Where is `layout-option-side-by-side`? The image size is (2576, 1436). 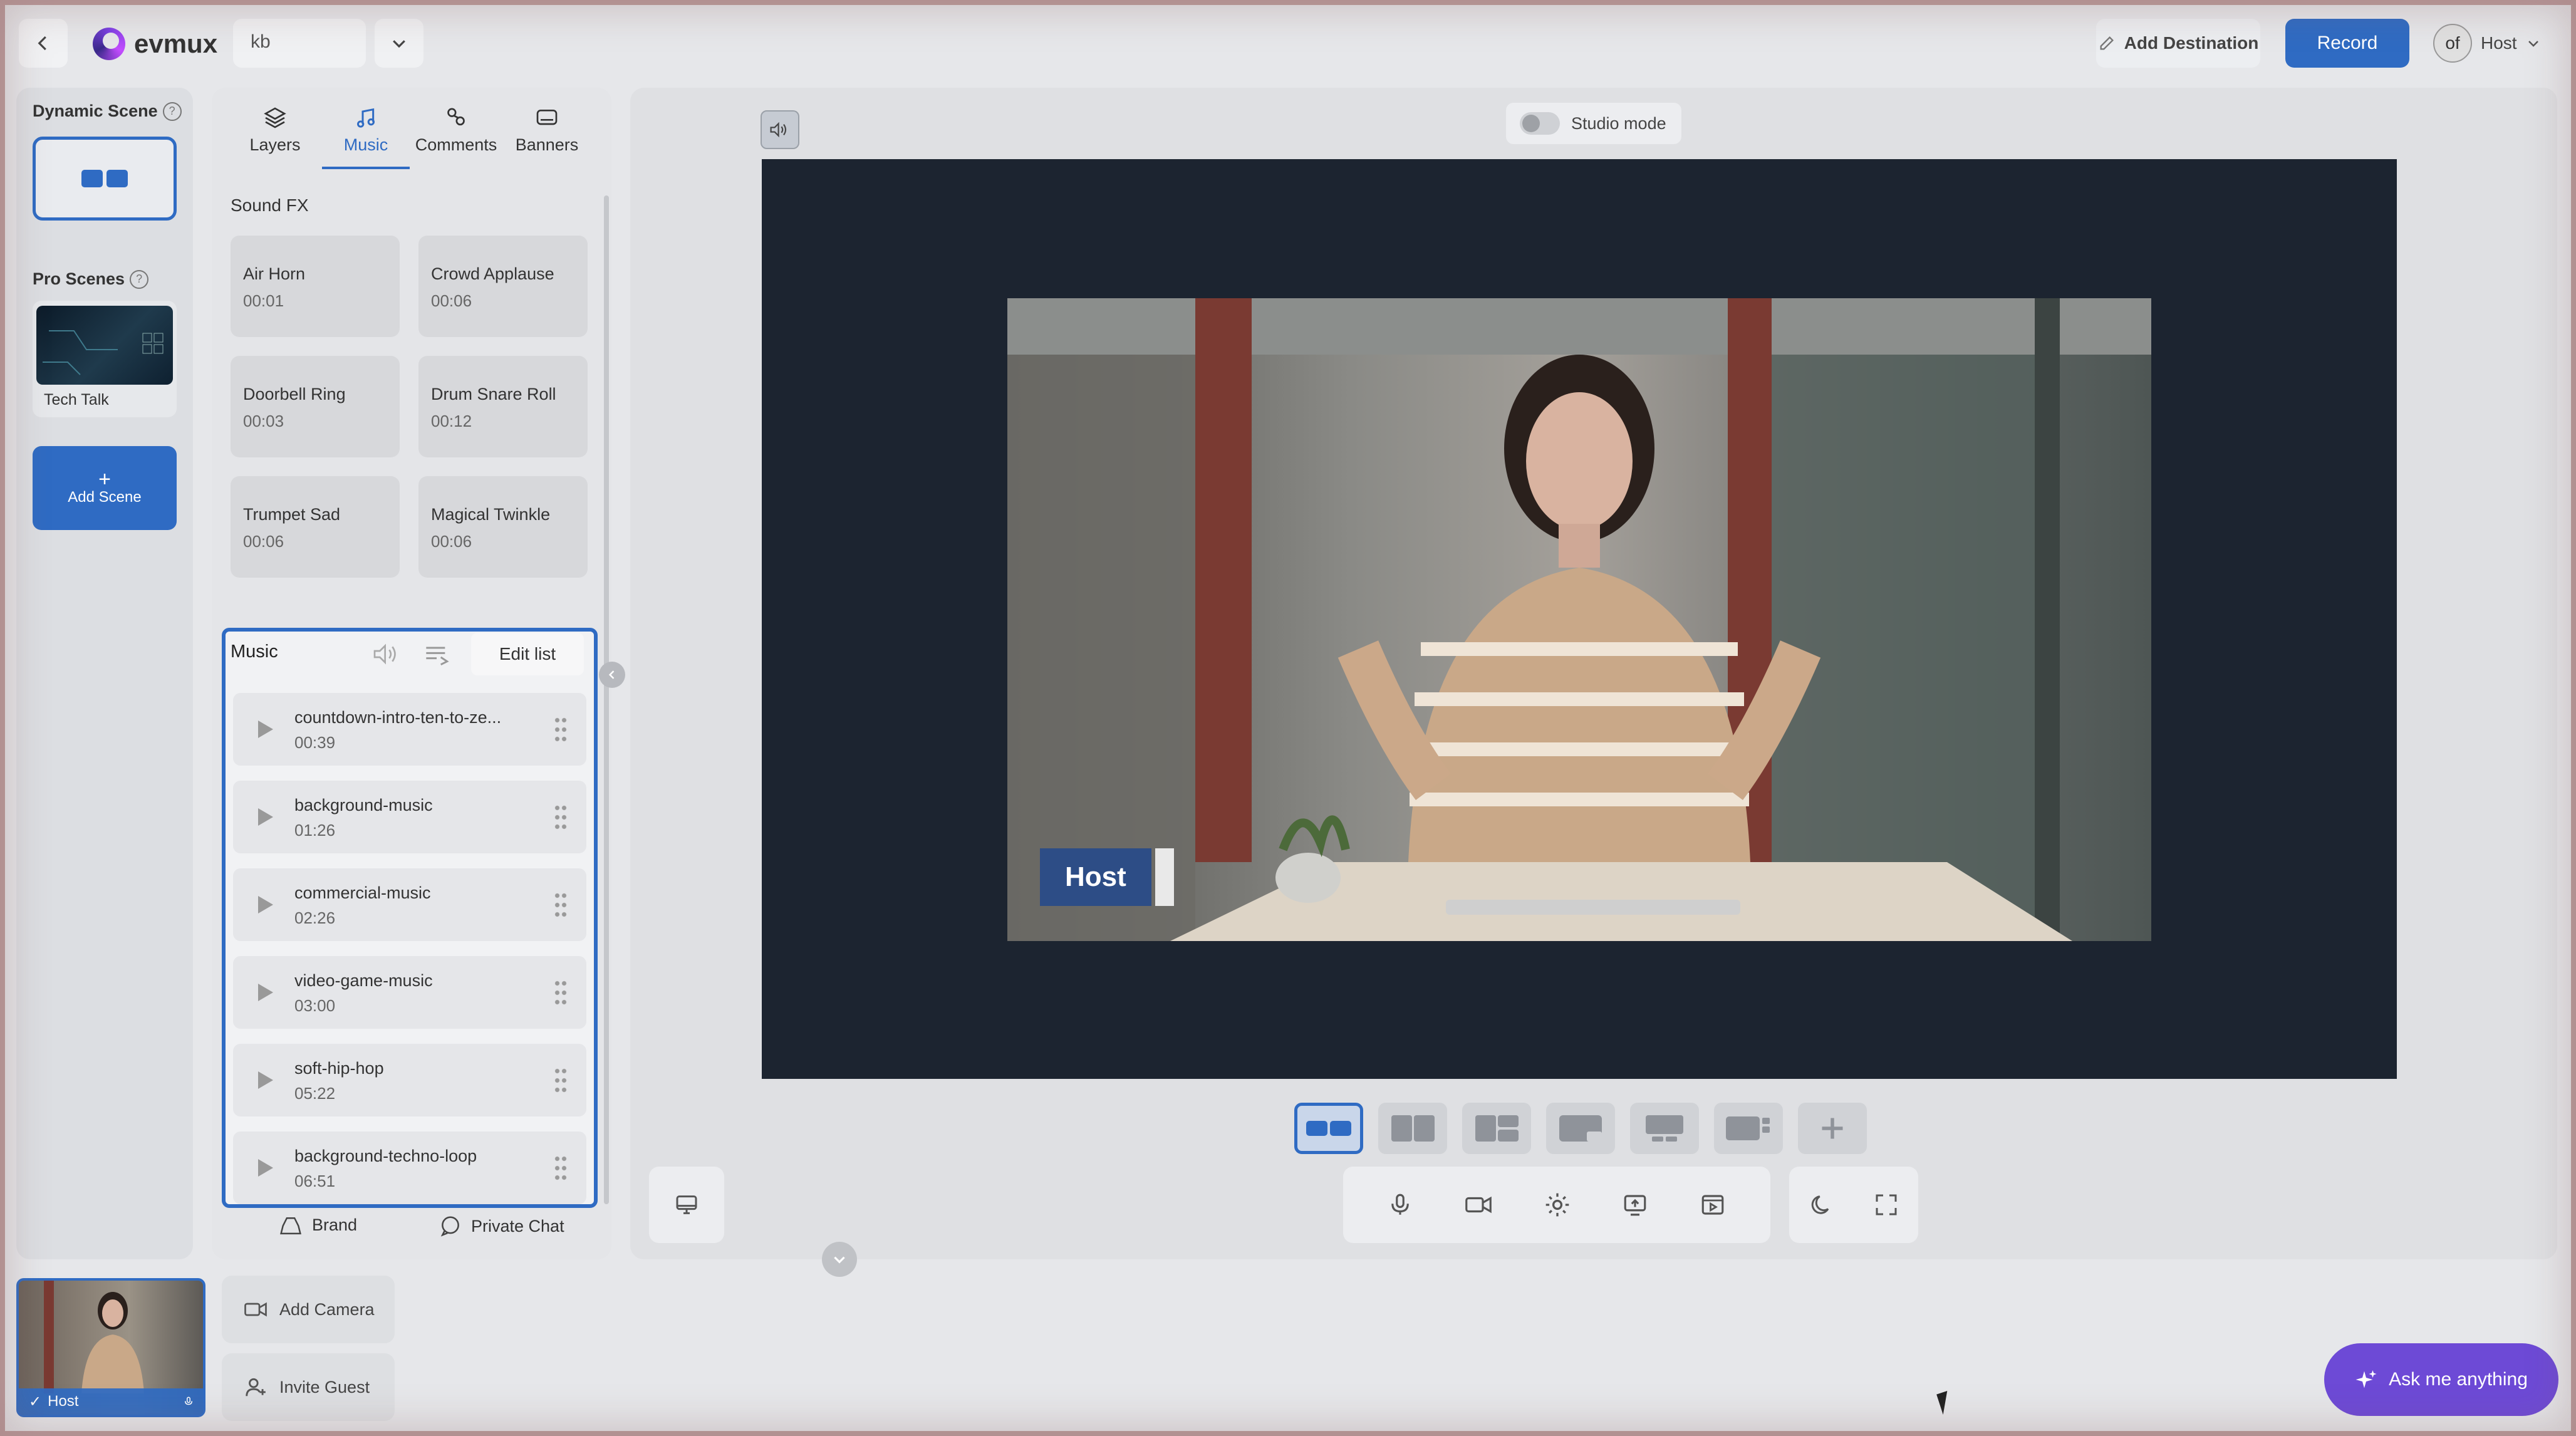
layout-option-side-by-side is located at coordinates (1328, 1128).